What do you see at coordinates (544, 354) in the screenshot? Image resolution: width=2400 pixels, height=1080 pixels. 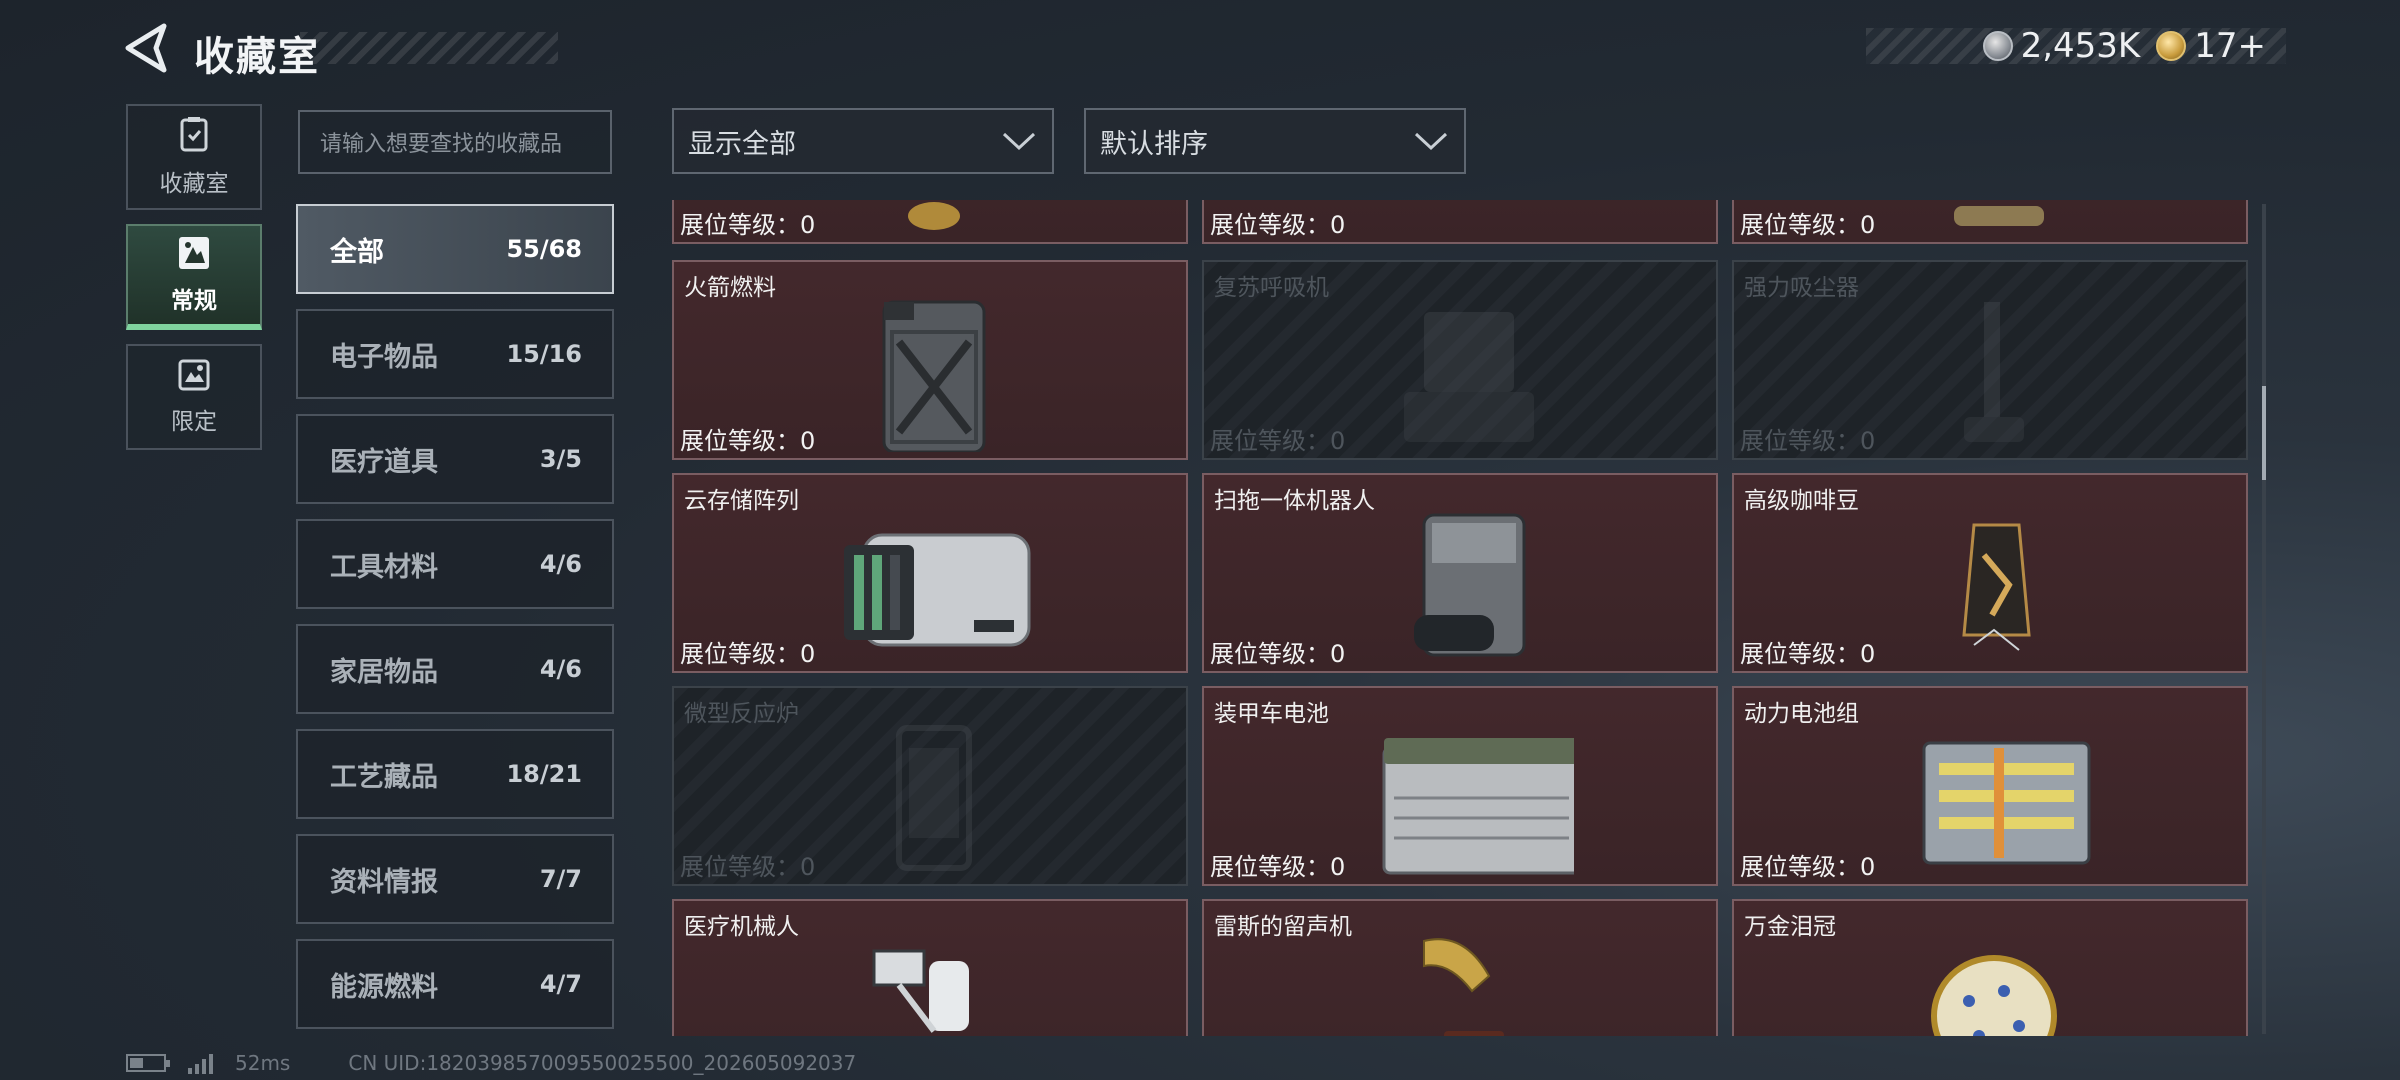 I see `category-count: 15/16` at bounding box center [544, 354].